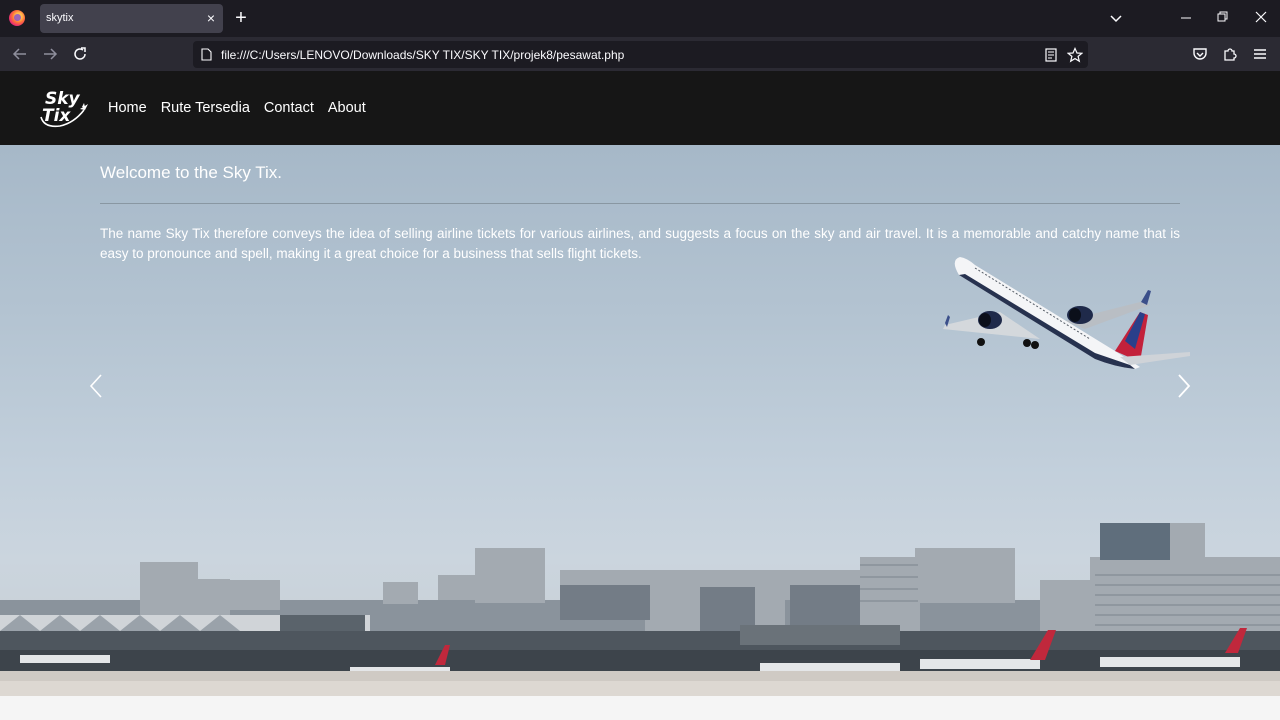 The image size is (1280, 720). What do you see at coordinates (640, 203) in the screenshot?
I see `hero-divider` at bounding box center [640, 203].